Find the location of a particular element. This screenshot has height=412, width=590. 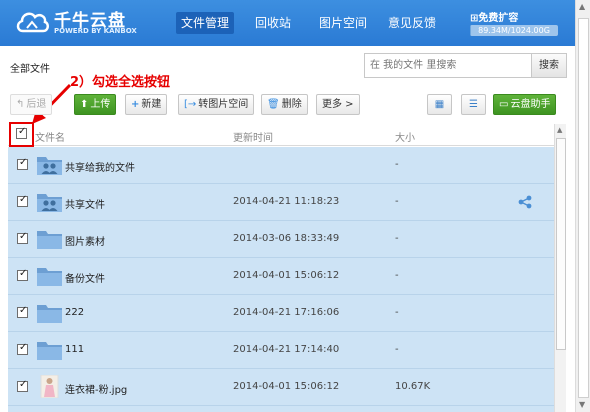

file-size: 10.67K is located at coordinates (413, 386).